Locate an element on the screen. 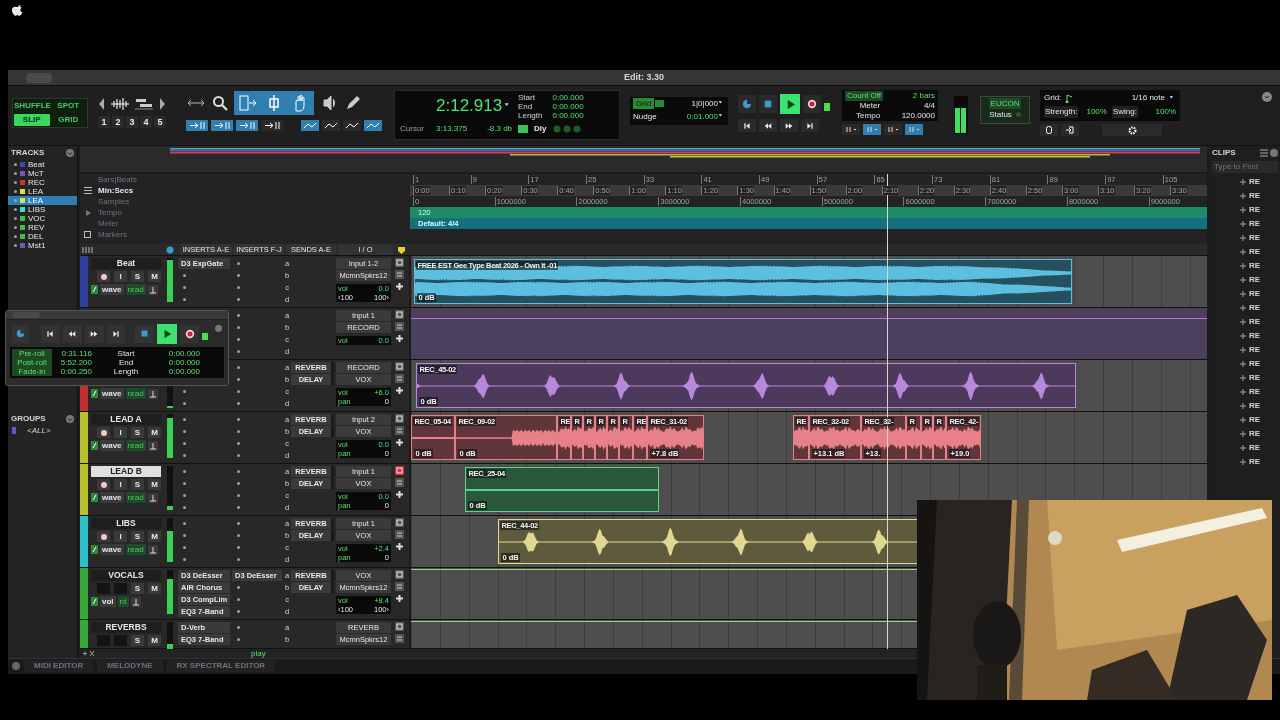 This screenshot has height=720, width=1280. speaker-tool-icon is located at coordinates (329, 103).